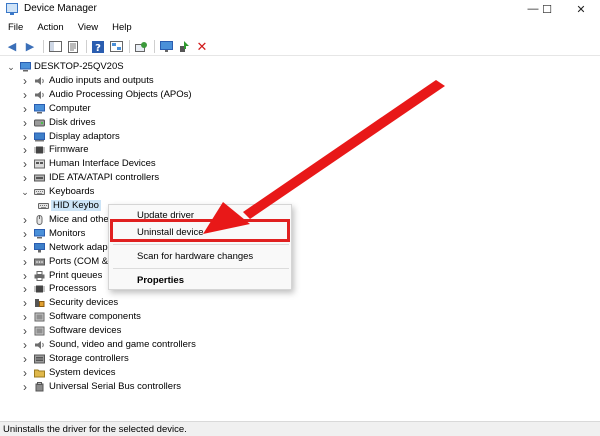 The height and width of the screenshot is (436, 600). Describe the element at coordinates (39, 178) in the screenshot. I see `controller-icon` at that location.